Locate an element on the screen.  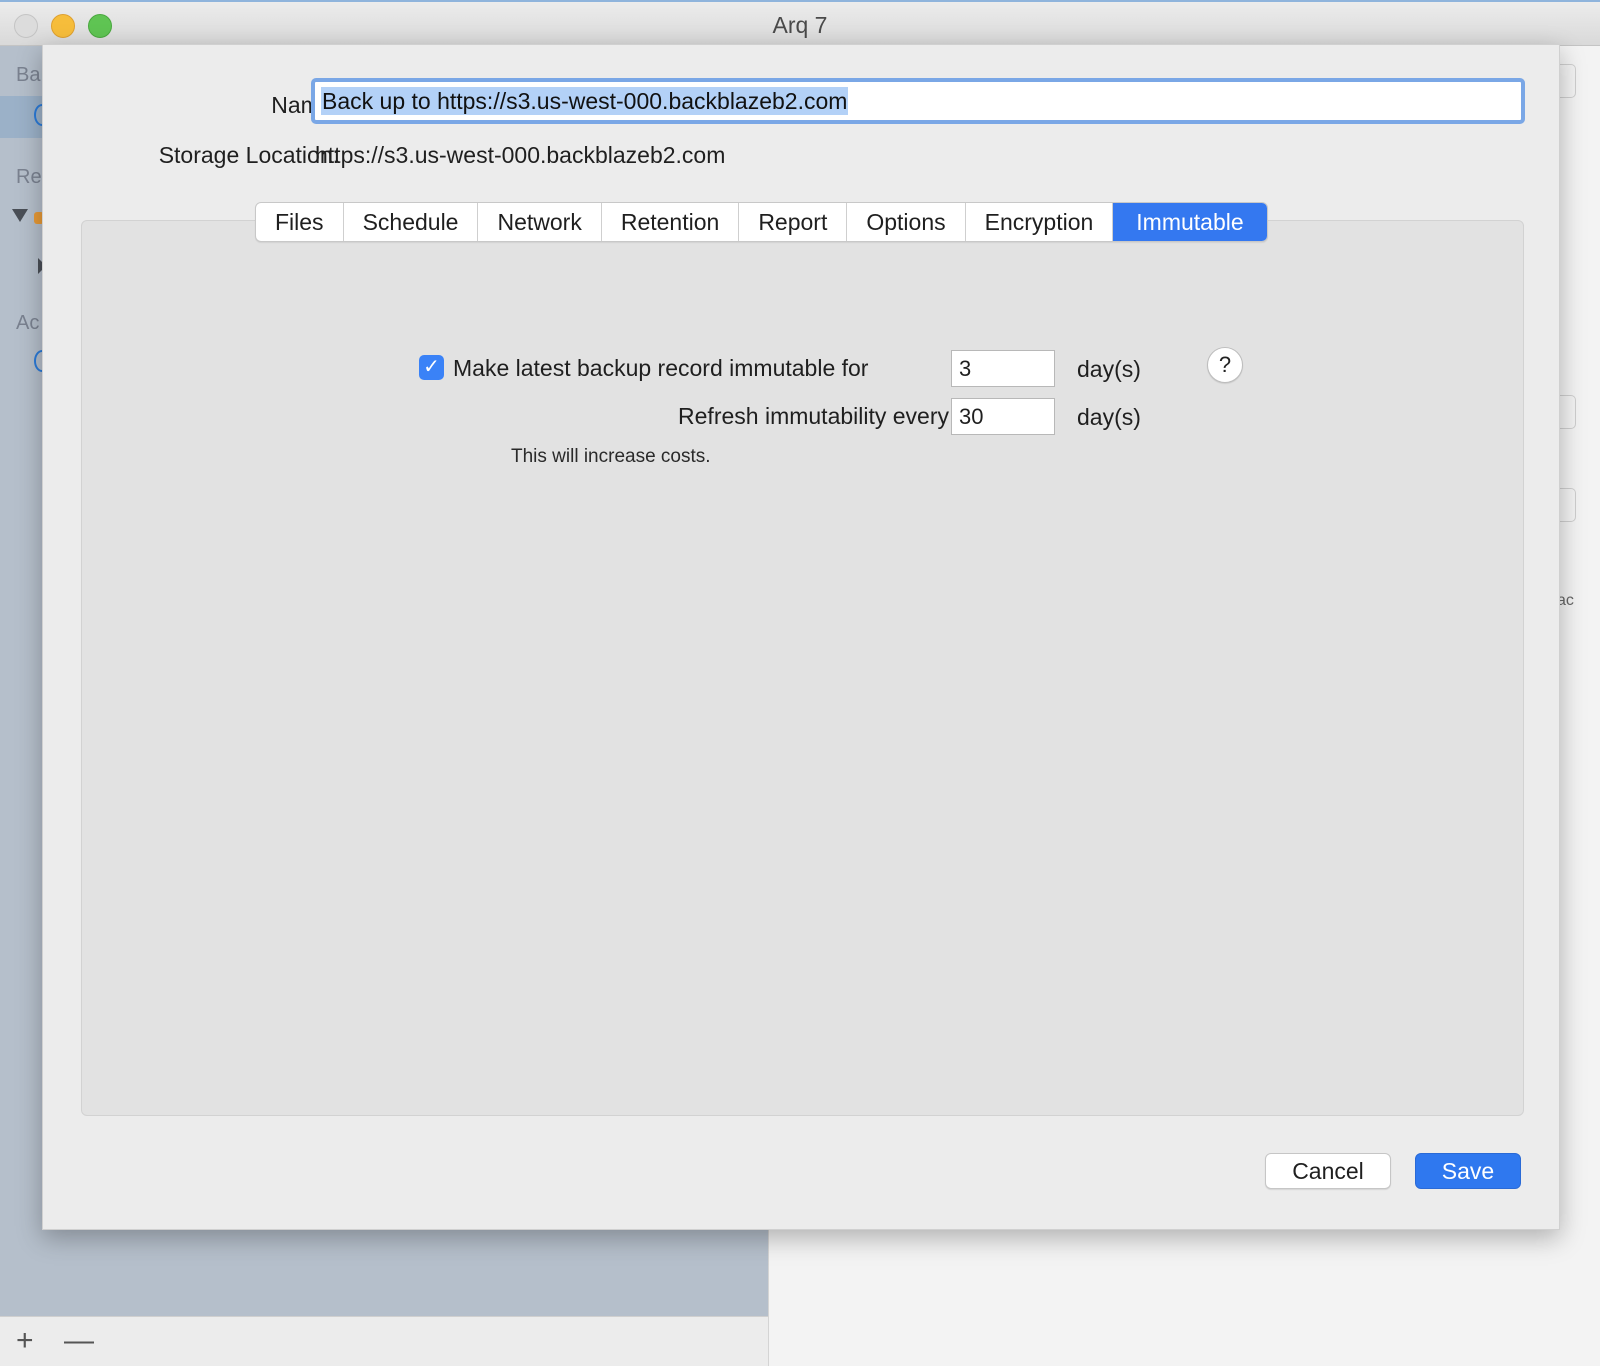
tab-files: Files is located at coordinates (300, 222).